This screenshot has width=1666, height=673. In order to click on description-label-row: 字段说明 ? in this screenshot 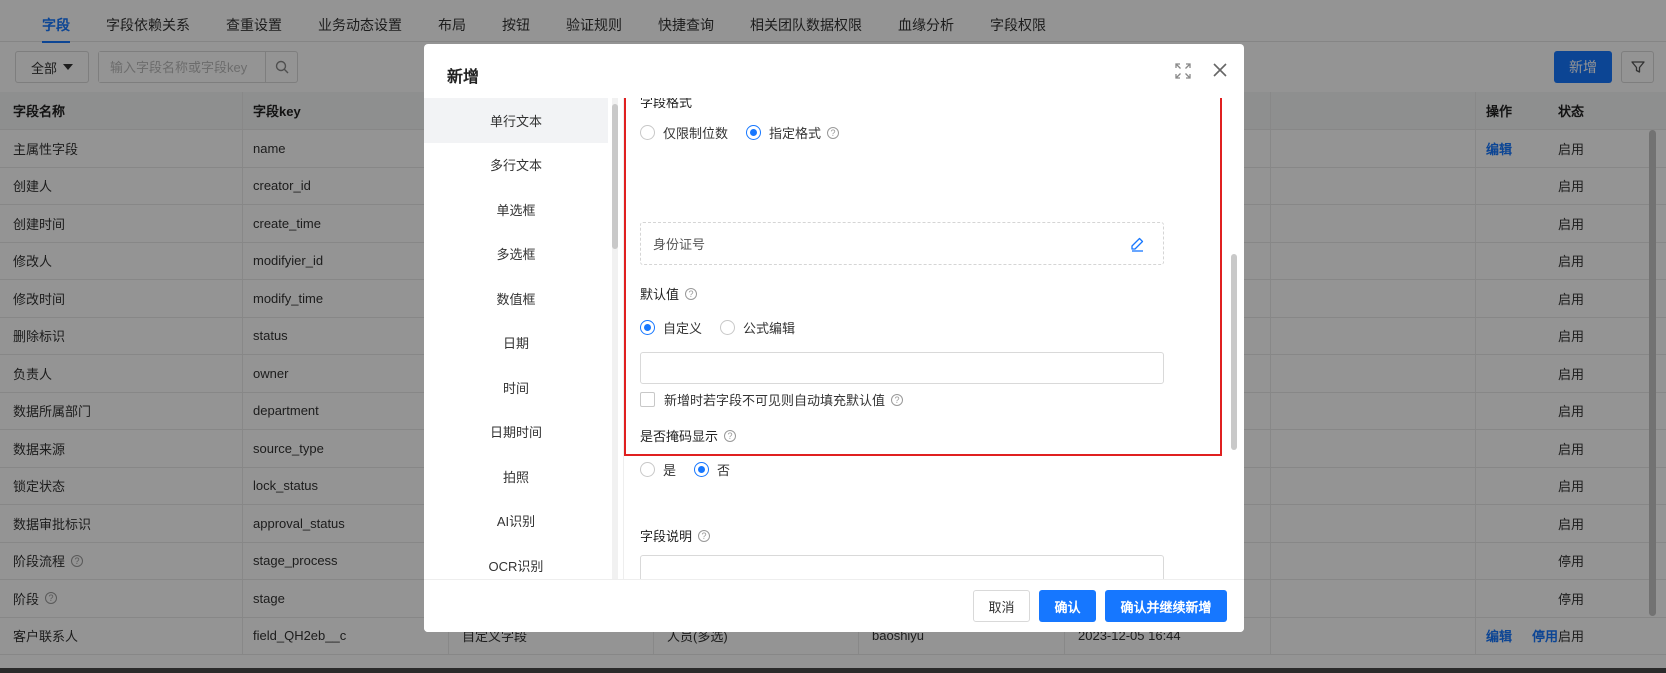, I will do `click(675, 535)`.